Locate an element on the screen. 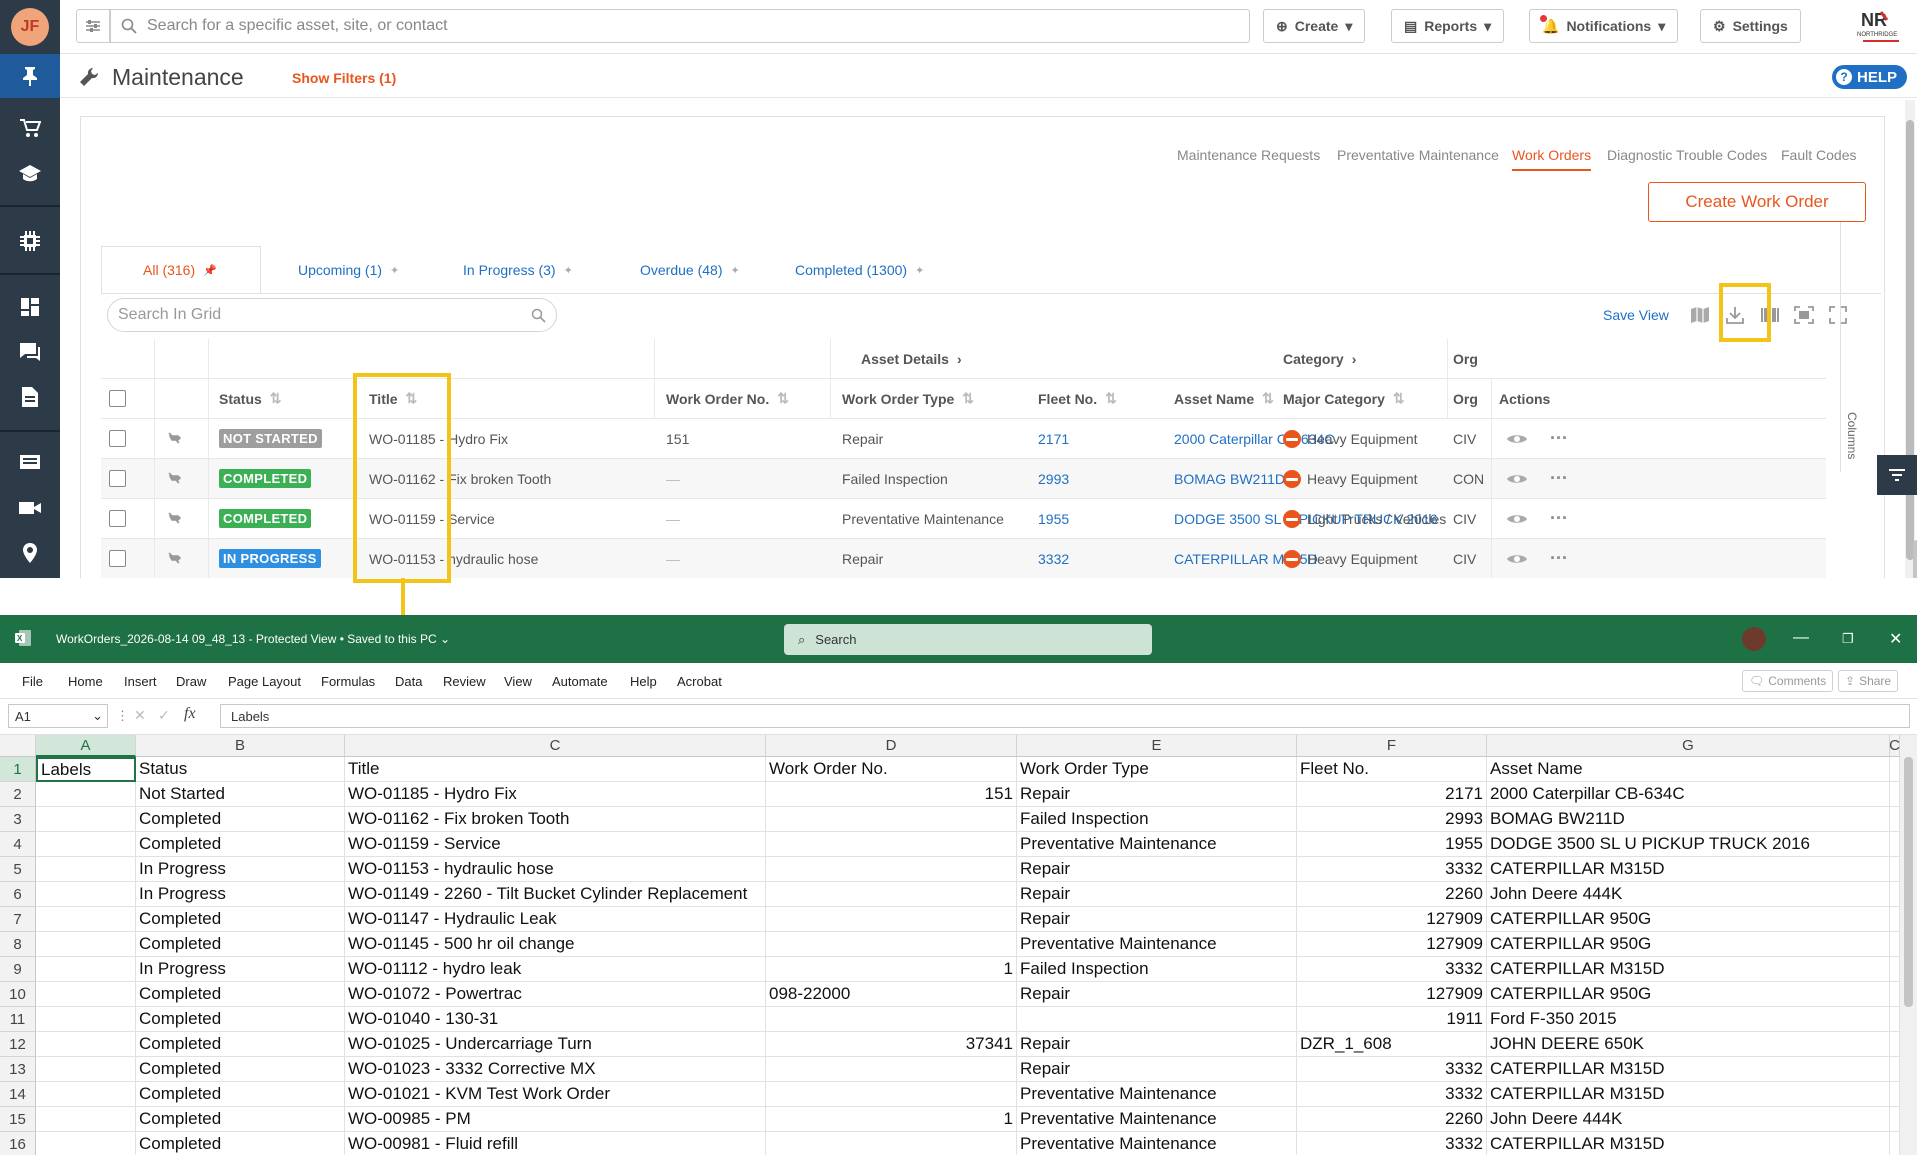  column-header-f: F is located at coordinates (1392, 746).